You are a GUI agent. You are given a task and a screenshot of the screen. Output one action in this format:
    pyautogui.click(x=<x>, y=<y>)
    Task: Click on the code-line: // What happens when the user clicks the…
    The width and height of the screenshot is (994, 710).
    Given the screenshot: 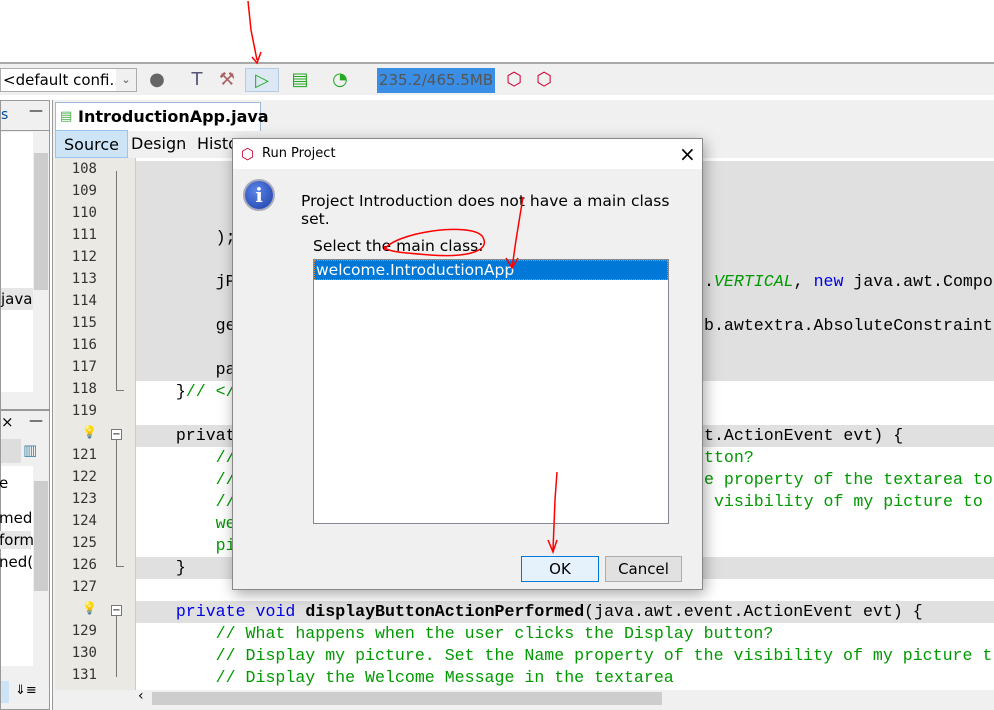 What is the action you would take?
    pyautogui.click(x=565, y=634)
    